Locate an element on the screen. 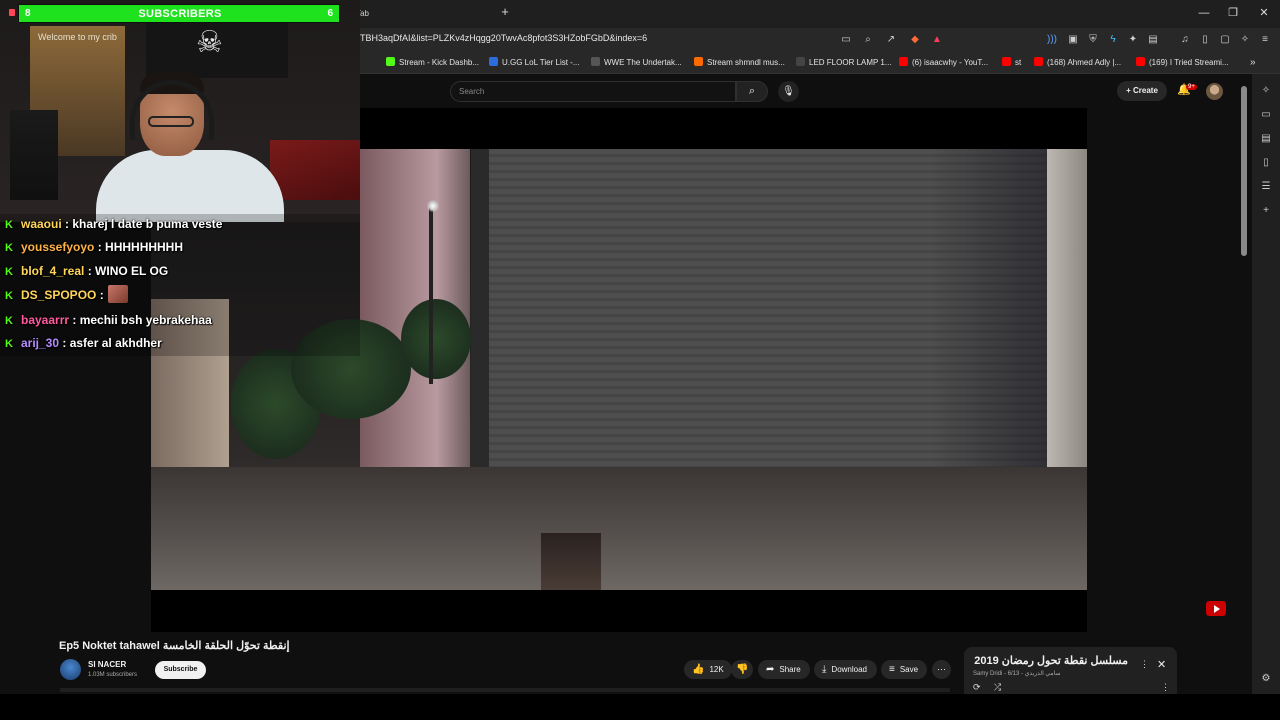 The height and width of the screenshot is (720, 1280). chat-text: : is located at coordinates (100, 295).